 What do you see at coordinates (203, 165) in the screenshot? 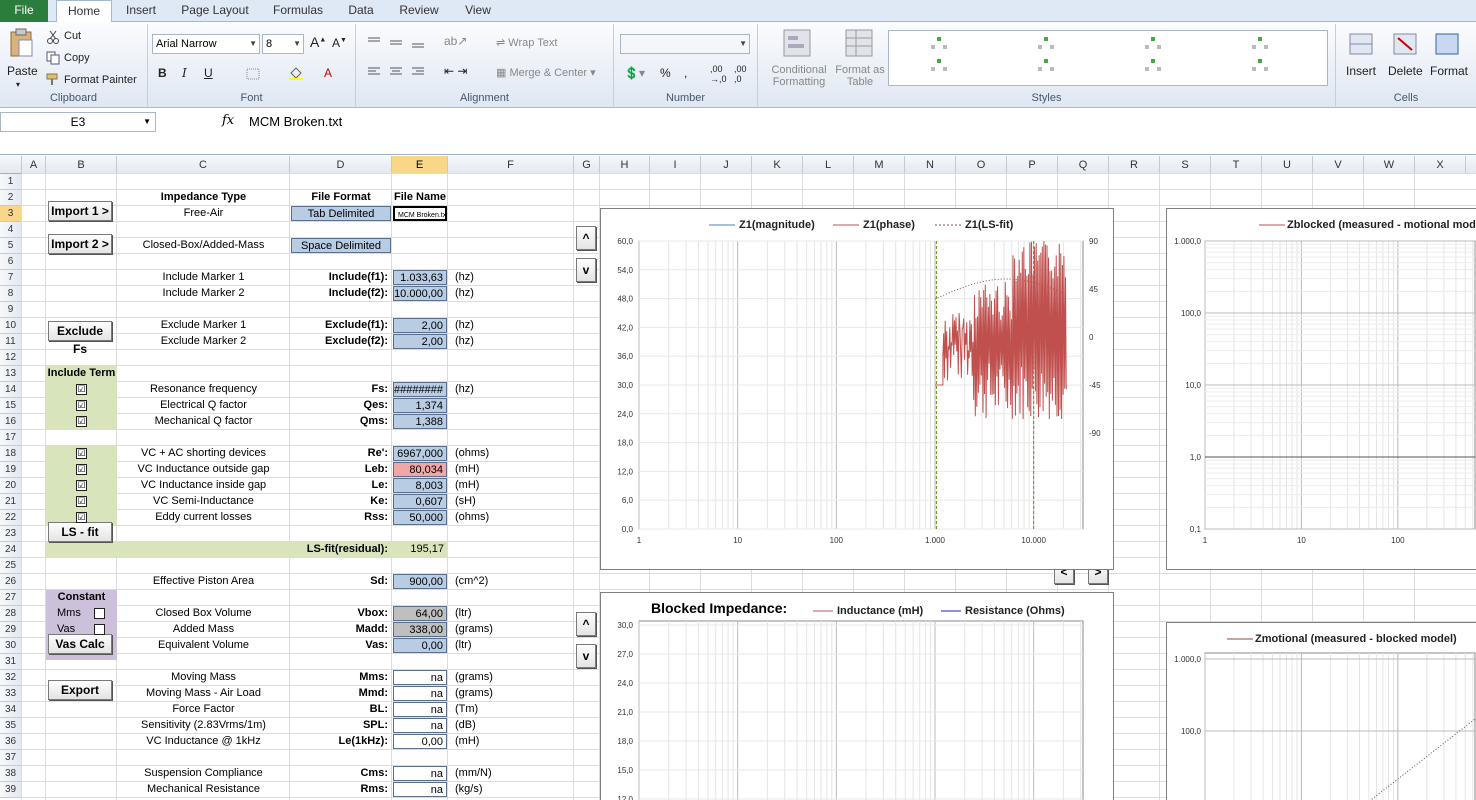
I see `column-header-c: C` at bounding box center [203, 165].